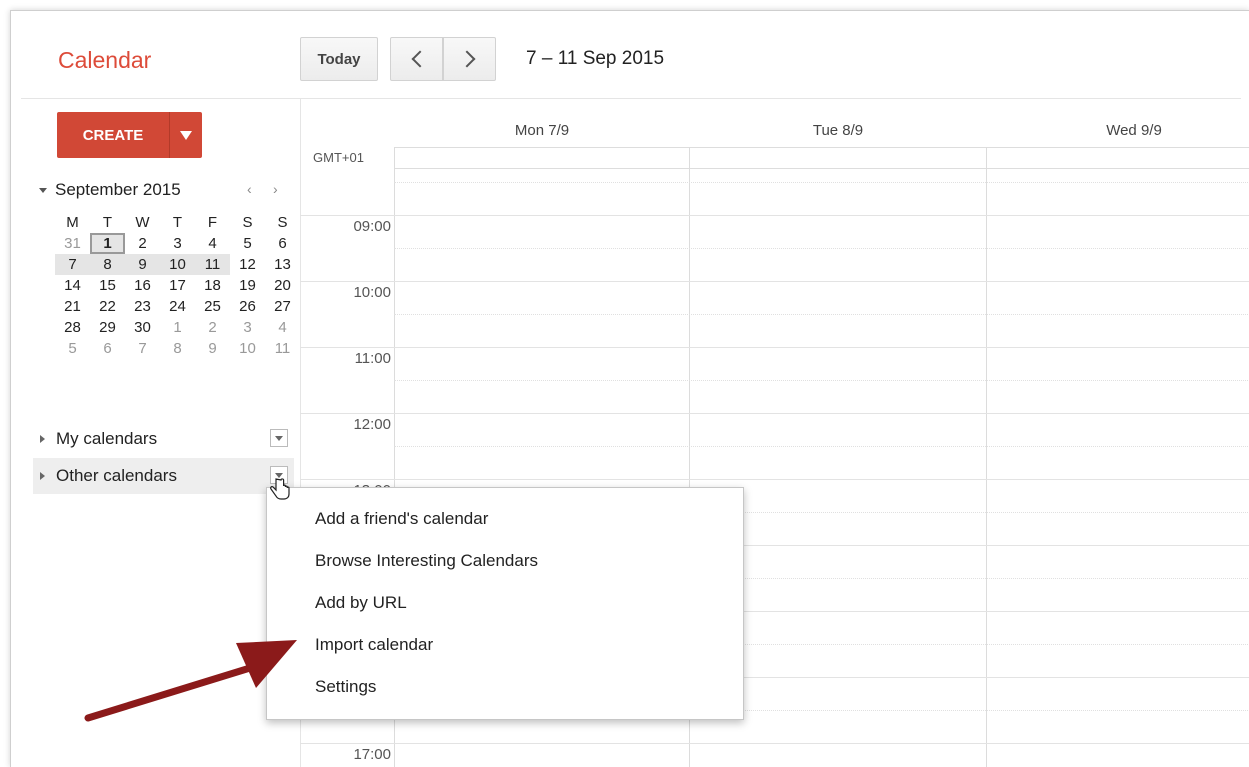 The height and width of the screenshot is (767, 1249). What do you see at coordinates (282, 306) in the screenshot?
I see `mini-calendar-day: 27` at bounding box center [282, 306].